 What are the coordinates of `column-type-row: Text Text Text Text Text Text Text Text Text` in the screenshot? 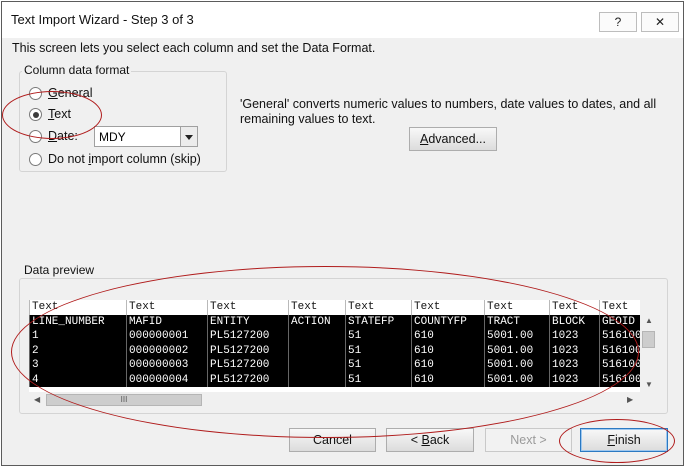 It's located at (334, 307).